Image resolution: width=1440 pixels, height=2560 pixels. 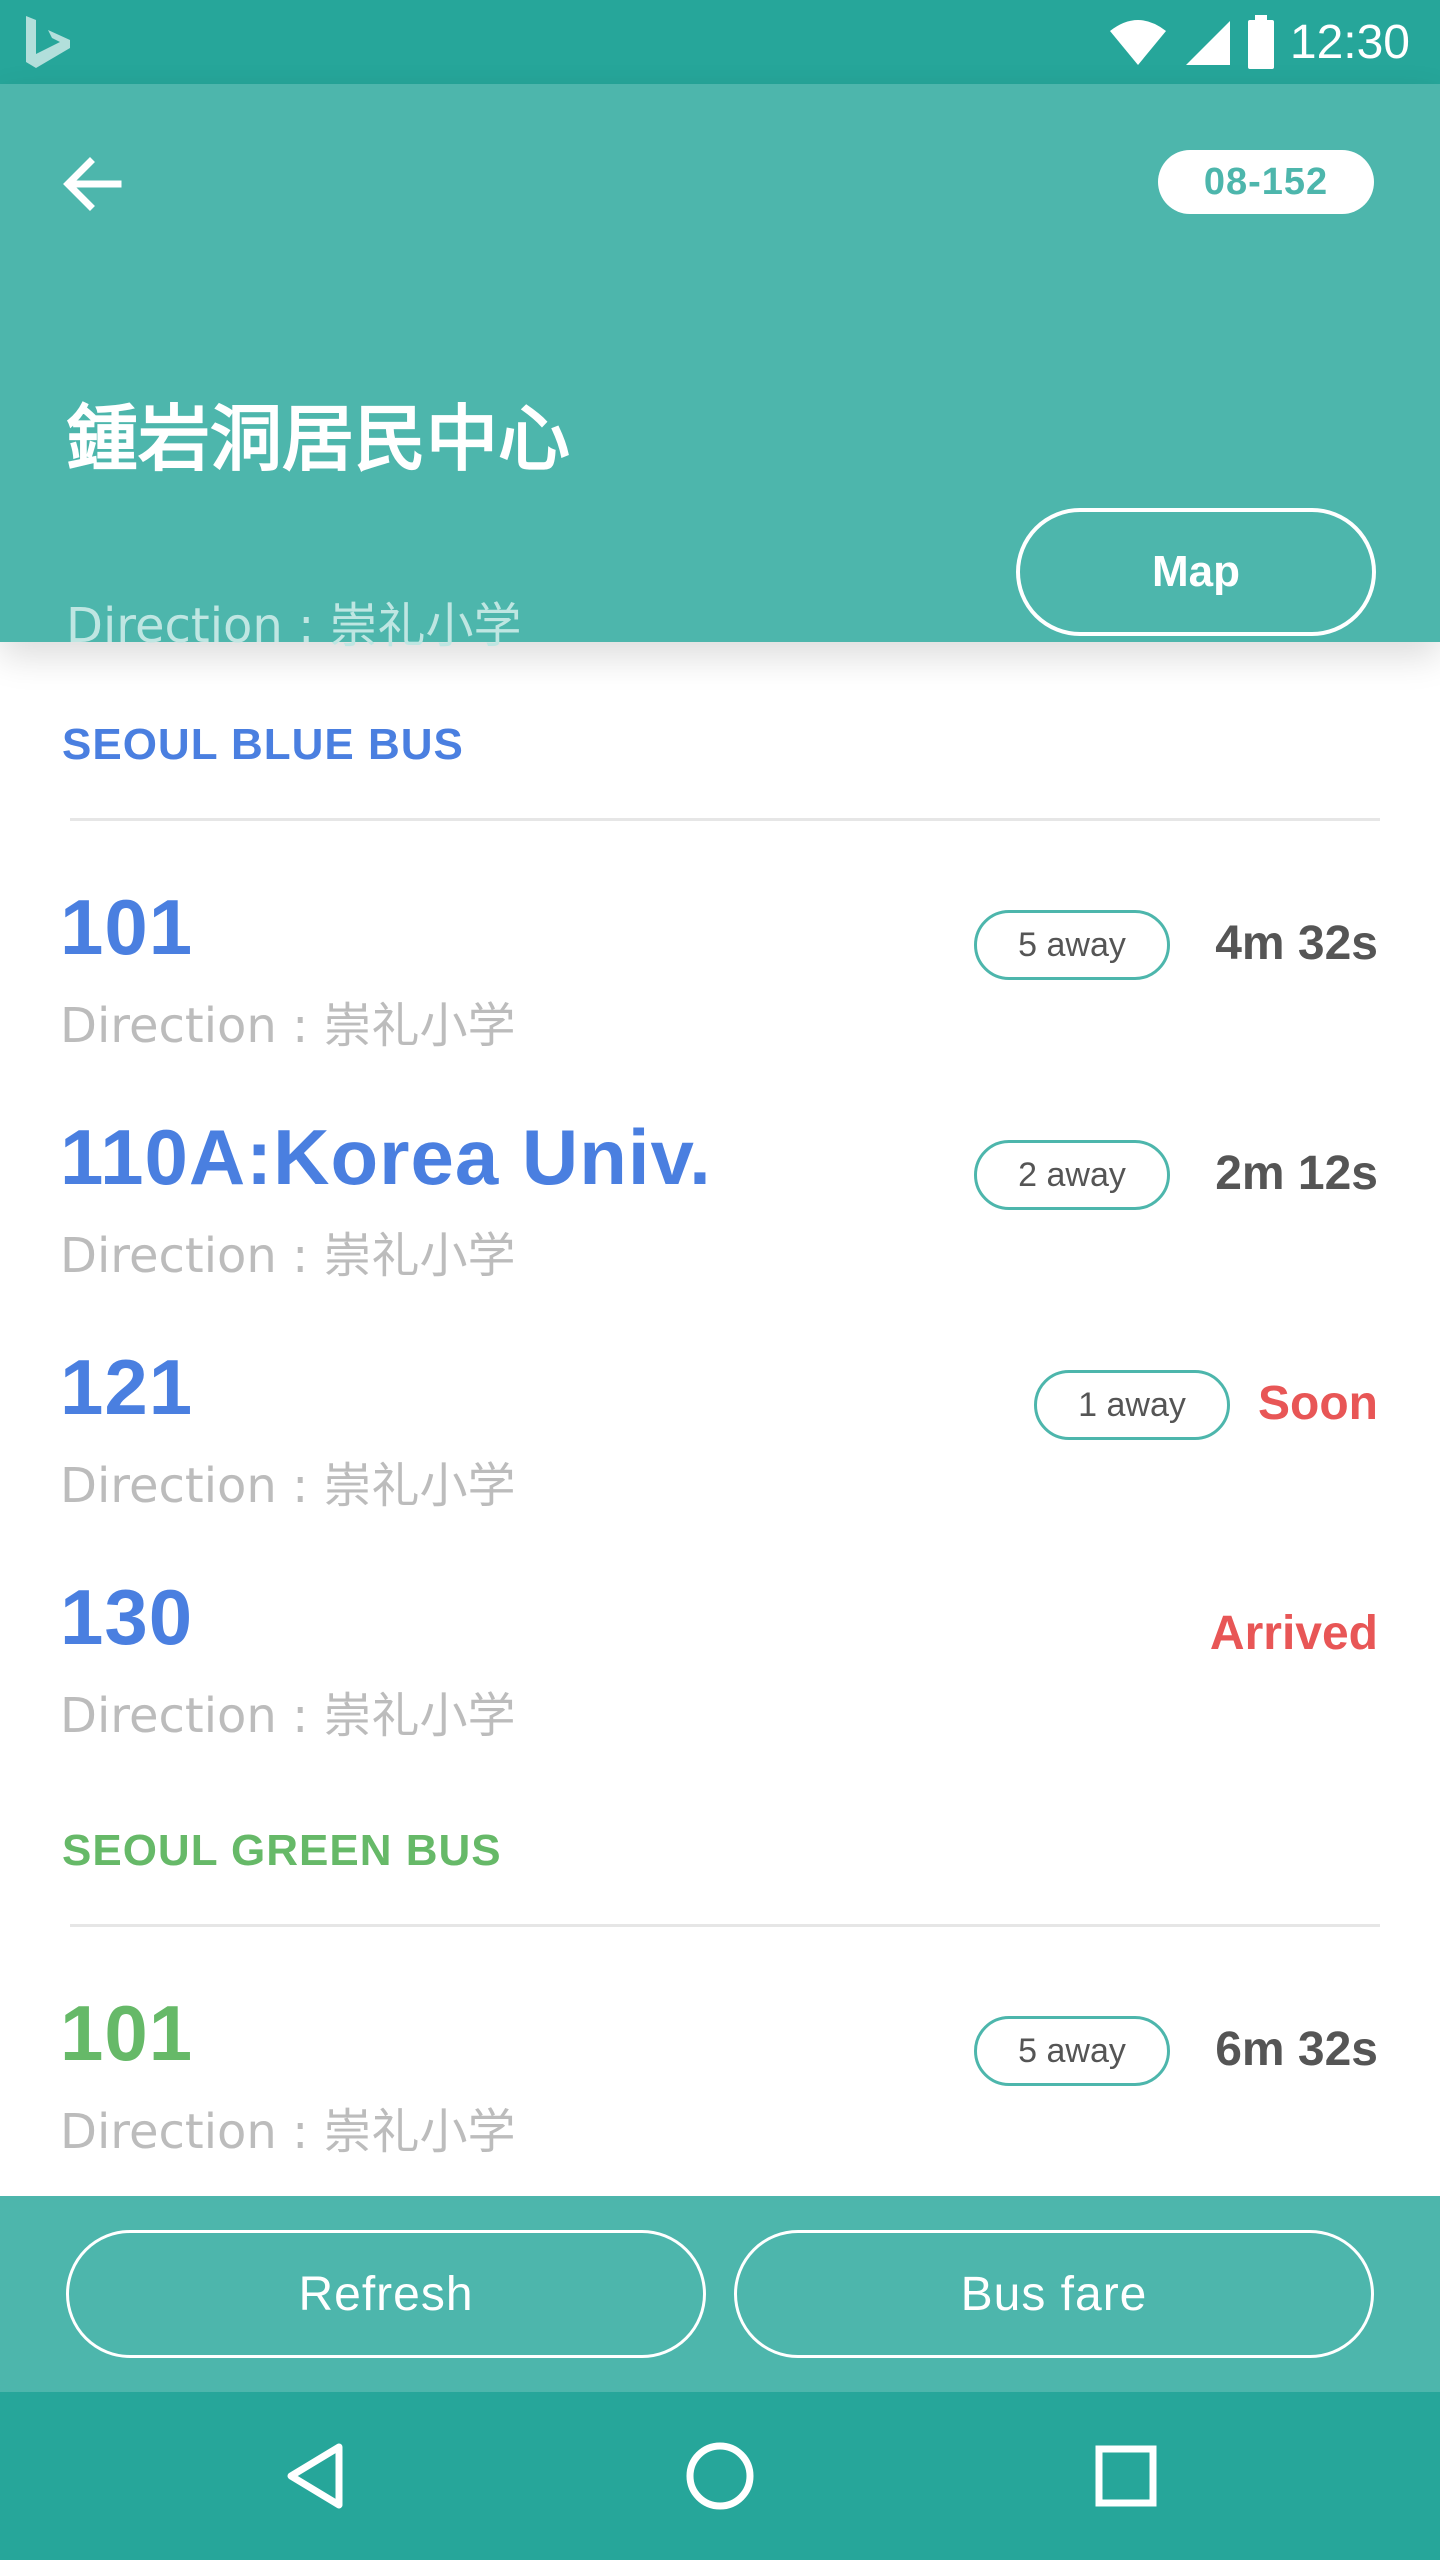 I want to click on arrow-left-icon, so click(x=92, y=184).